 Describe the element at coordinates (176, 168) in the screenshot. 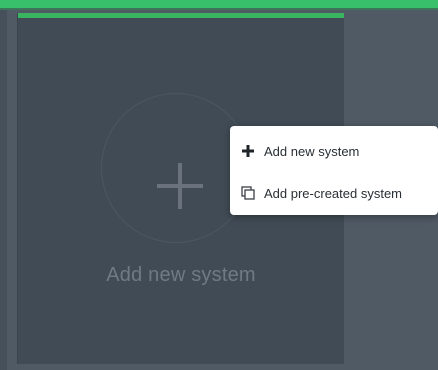

I see `add-circle` at that location.